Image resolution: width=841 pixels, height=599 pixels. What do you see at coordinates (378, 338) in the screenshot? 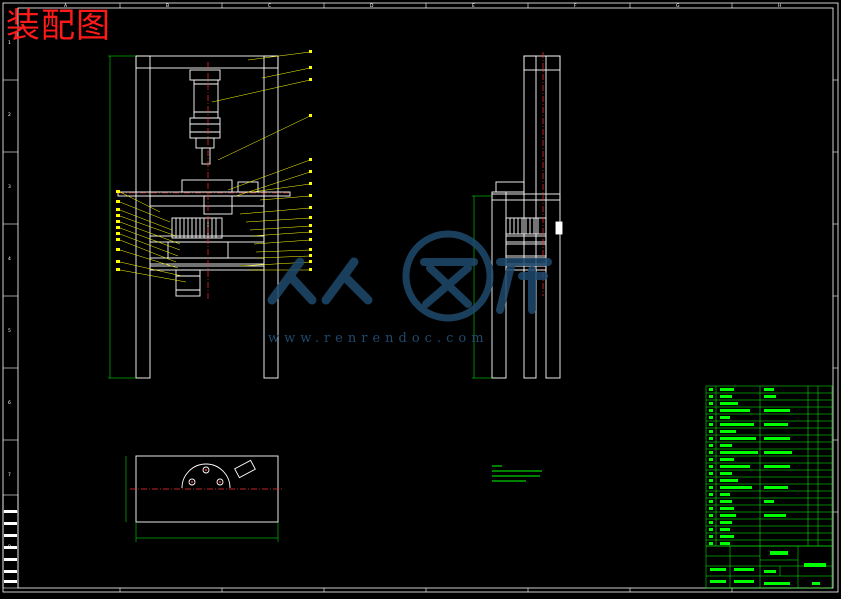
I see `watermark-site: www.renrendoc.com` at bounding box center [378, 338].